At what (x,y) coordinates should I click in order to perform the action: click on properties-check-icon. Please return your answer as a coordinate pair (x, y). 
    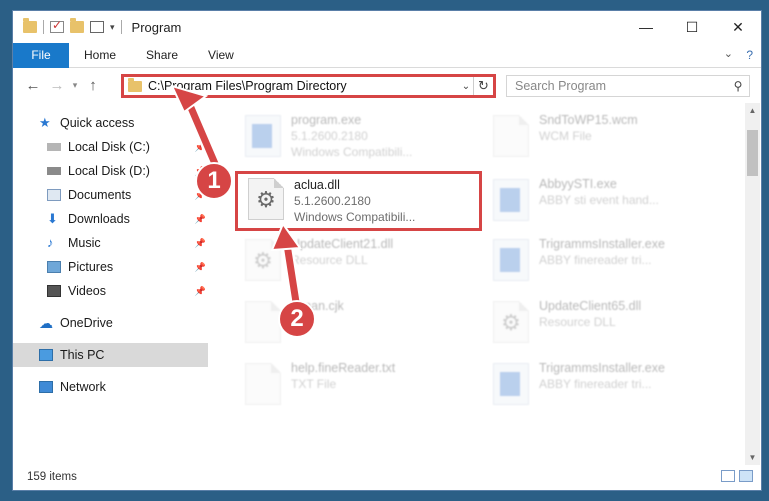
    Looking at the image, I should click on (57, 25).